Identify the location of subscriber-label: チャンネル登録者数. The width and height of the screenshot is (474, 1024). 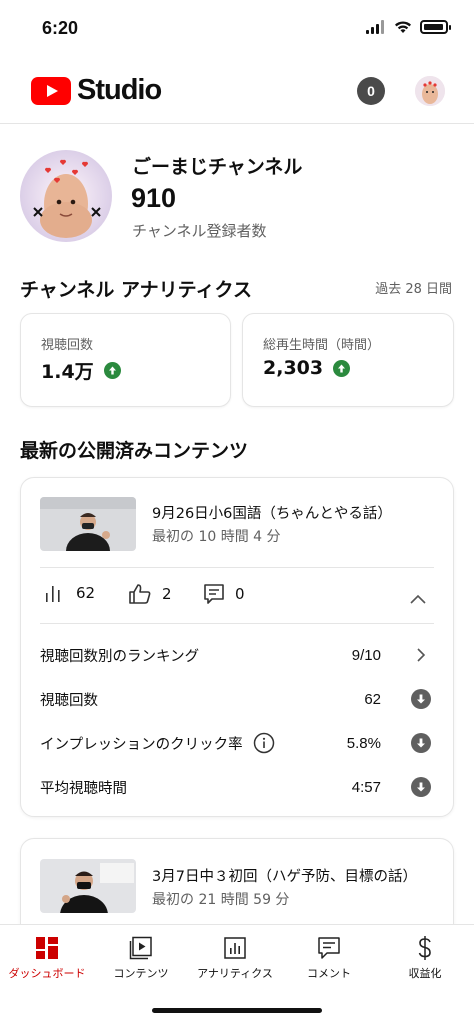
(199, 231).